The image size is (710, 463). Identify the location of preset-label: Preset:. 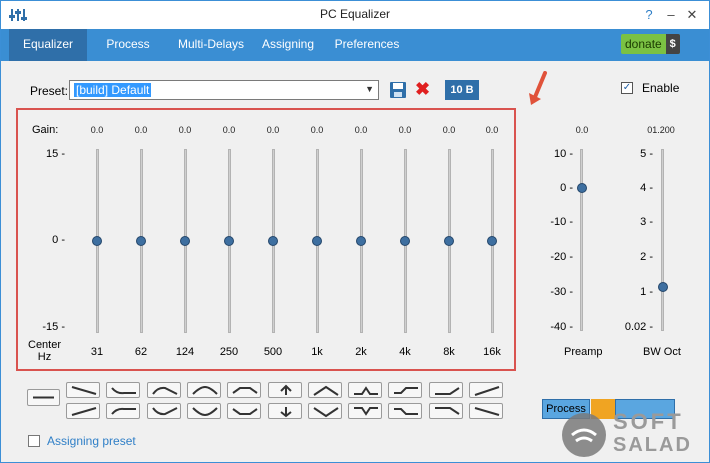
(49, 91).